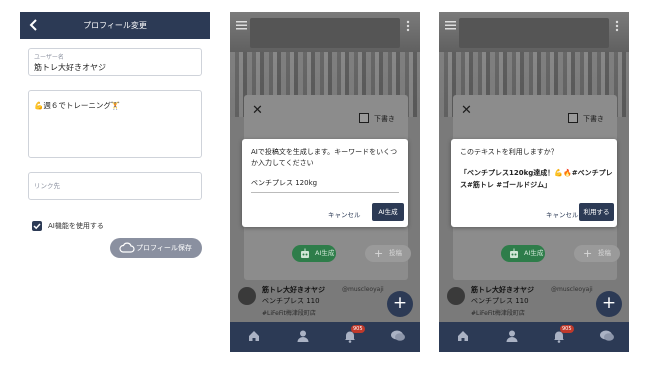  I want to click on save-profile-button: プロフィール保存, so click(156, 248).